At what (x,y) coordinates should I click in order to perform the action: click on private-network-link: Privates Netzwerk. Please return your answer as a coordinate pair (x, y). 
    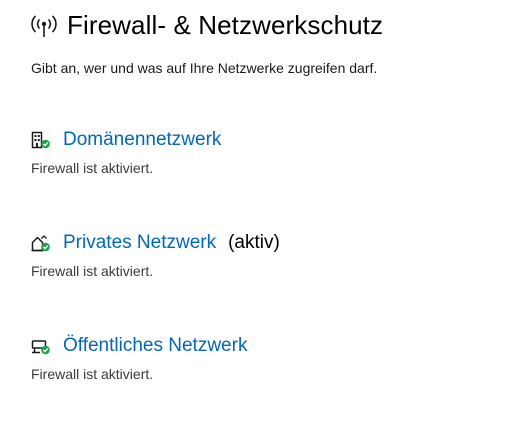
    Looking at the image, I should click on (139, 243).